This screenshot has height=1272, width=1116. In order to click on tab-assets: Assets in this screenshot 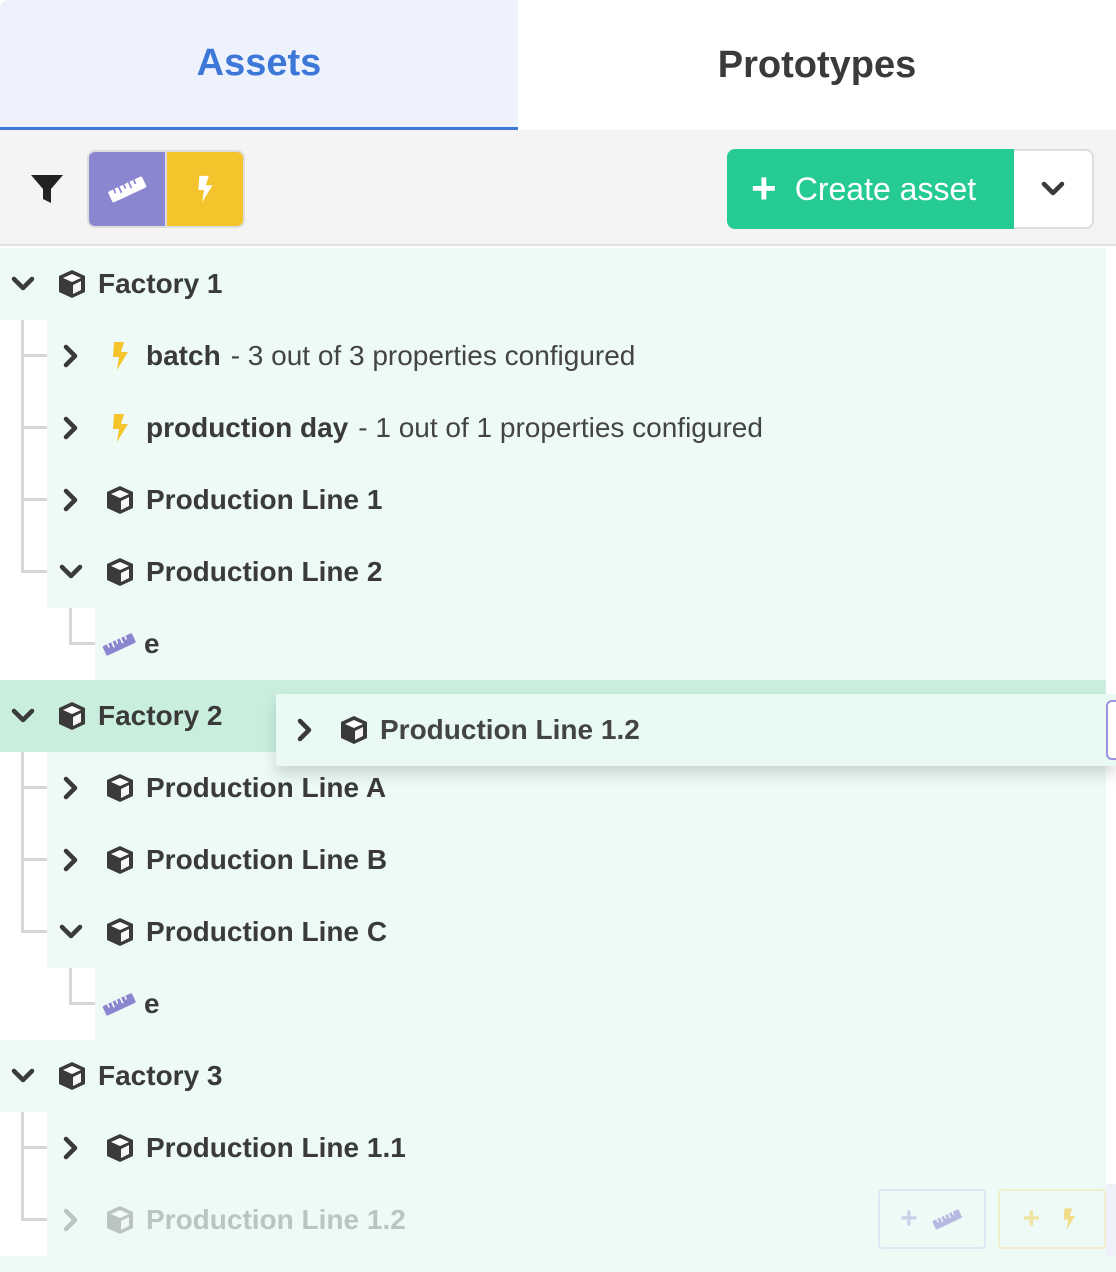, I will do `click(259, 65)`.